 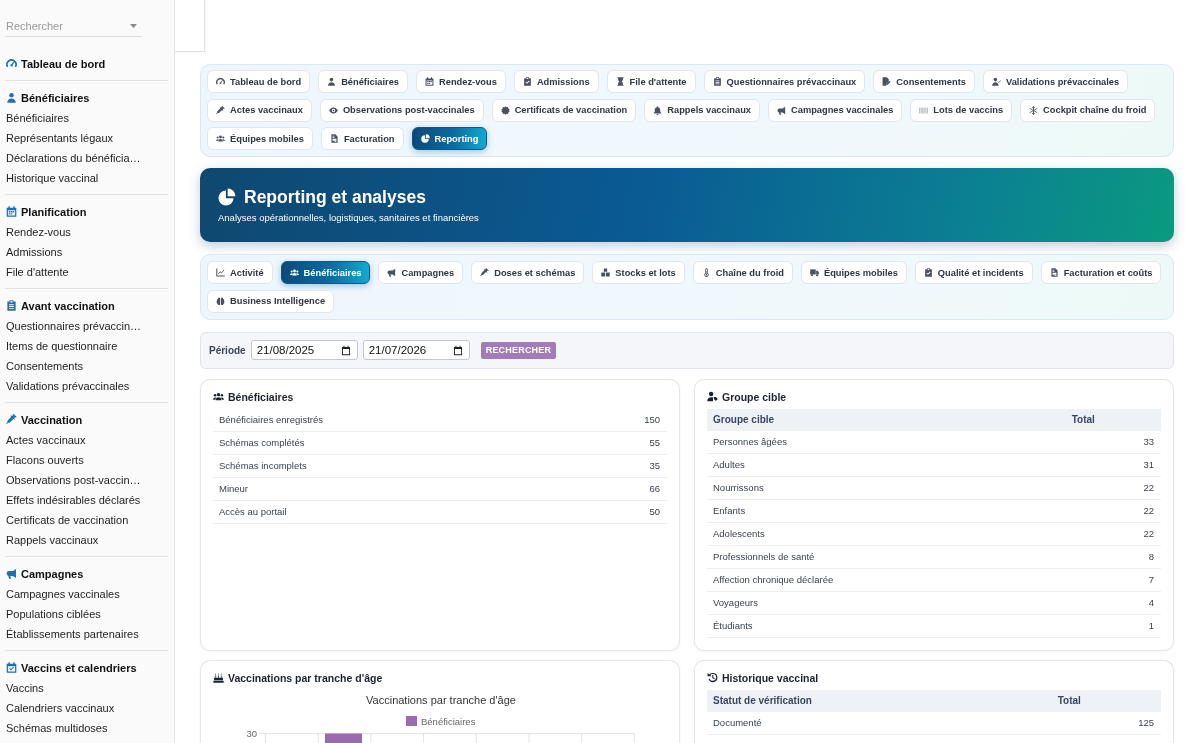 What do you see at coordinates (86, 634) in the screenshot?
I see `sidebar-item: Établissements partenaires` at bounding box center [86, 634].